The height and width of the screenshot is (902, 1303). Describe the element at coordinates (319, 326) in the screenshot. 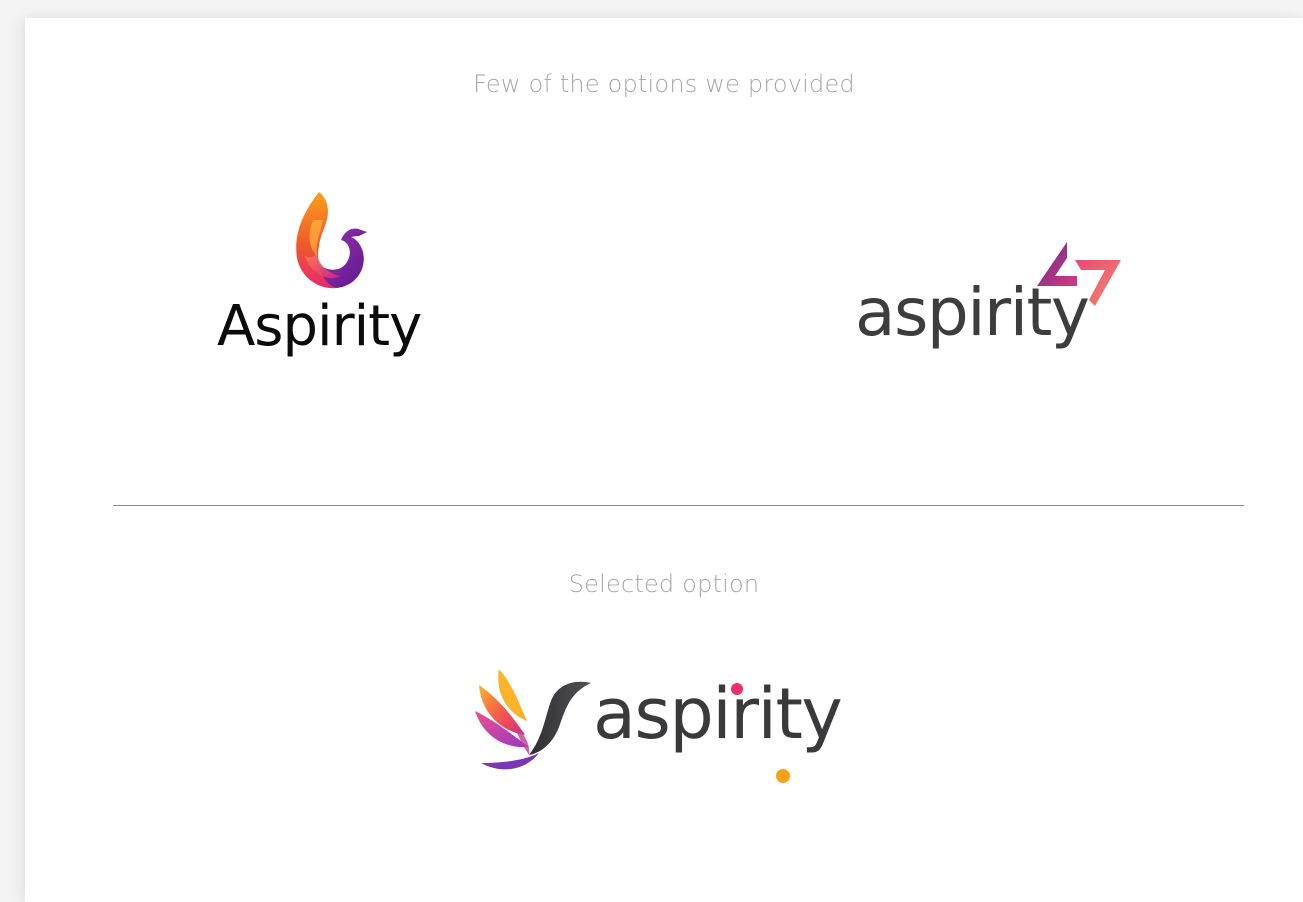

I see `logo-wordmark-1: Aspirity` at that location.